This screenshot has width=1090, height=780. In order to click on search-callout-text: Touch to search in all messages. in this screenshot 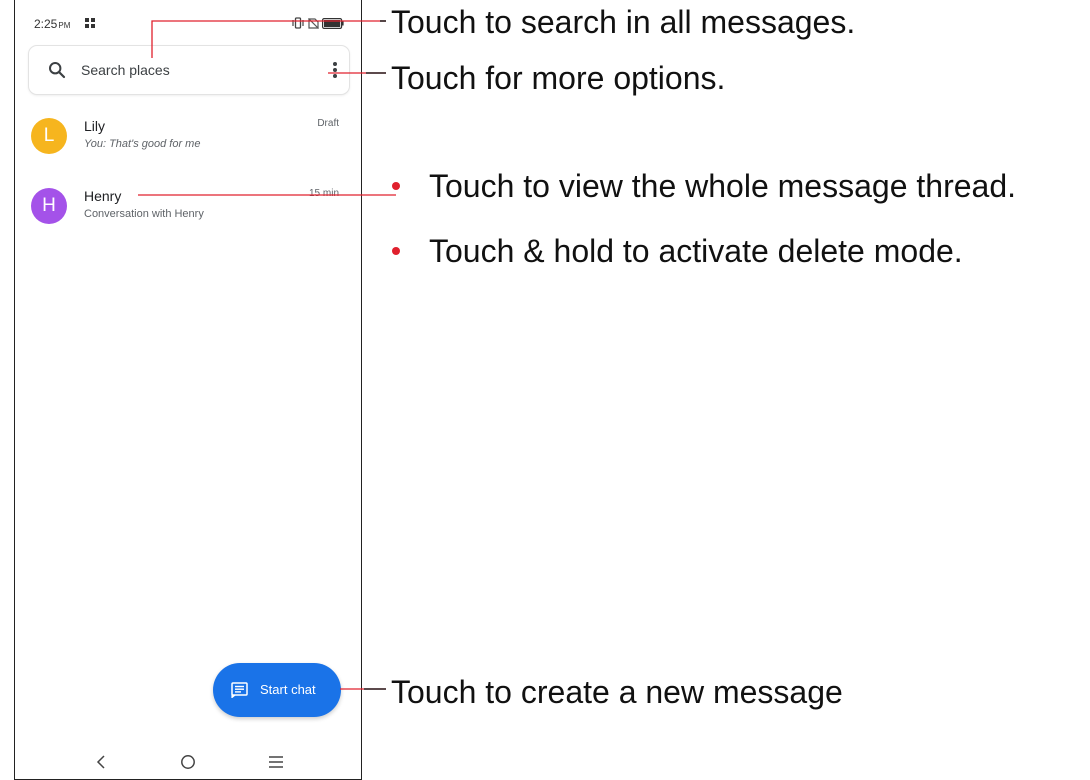, I will do `click(623, 22)`.